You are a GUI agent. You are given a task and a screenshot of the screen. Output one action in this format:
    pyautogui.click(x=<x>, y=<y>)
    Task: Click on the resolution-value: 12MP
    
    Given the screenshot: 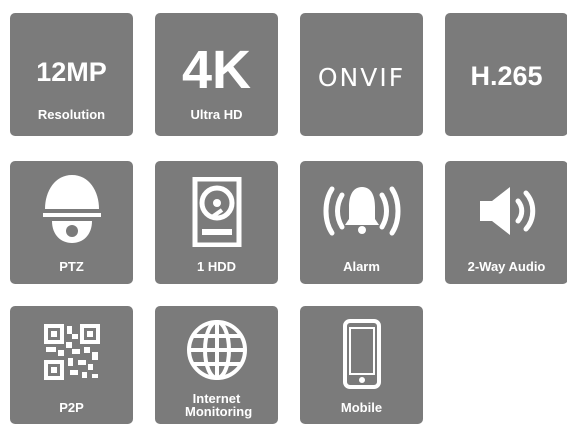 What is the action you would take?
    pyautogui.click(x=71, y=72)
    